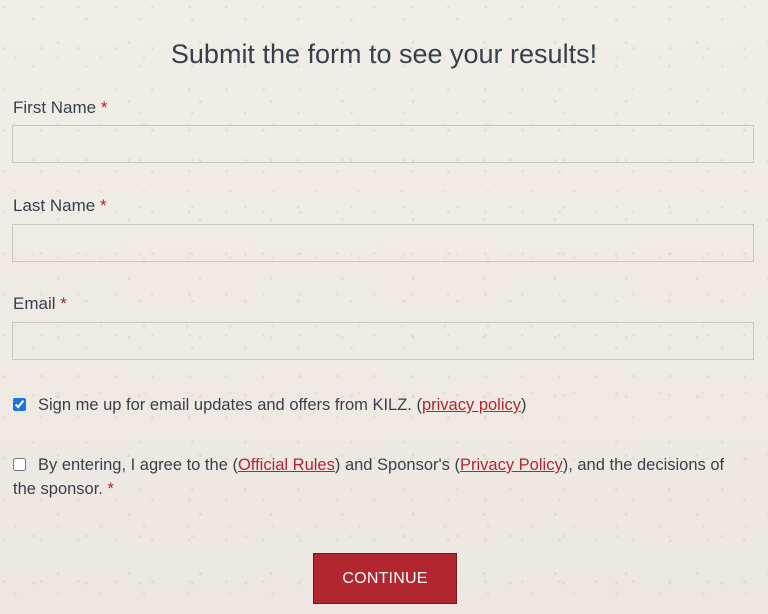 The width and height of the screenshot is (768, 614). Describe the element at coordinates (383, 243) in the screenshot. I see `last-name-input` at that location.